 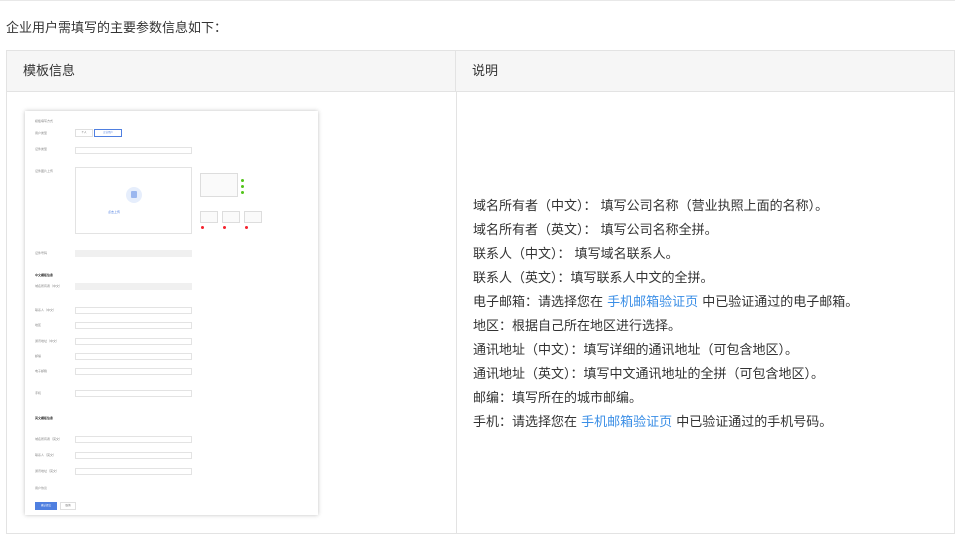 I want to click on label-email: 电子邮箱, so click(x=41, y=371).